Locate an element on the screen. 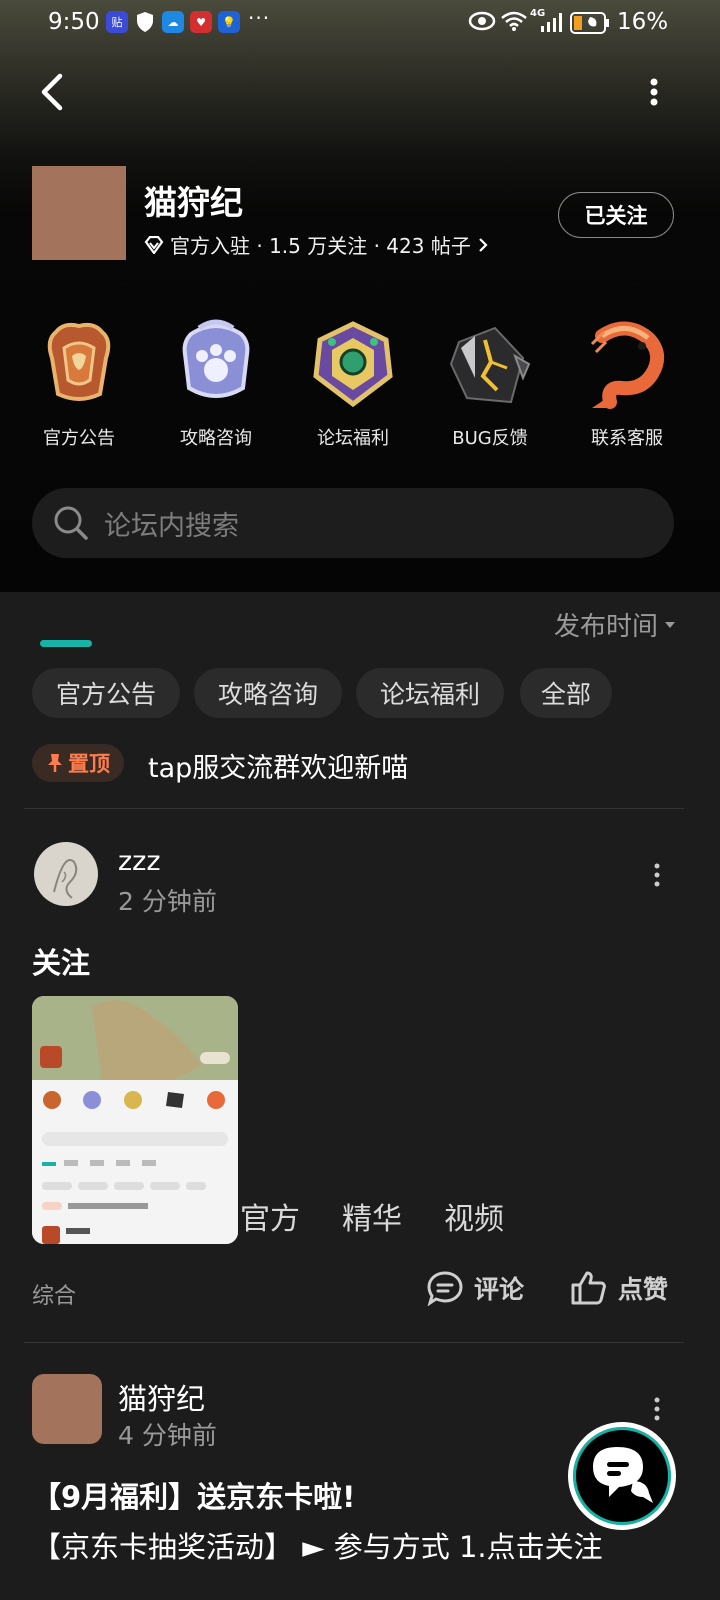 The width and height of the screenshot is (720, 1600). post-category: 综合 is located at coordinates (54, 1294).